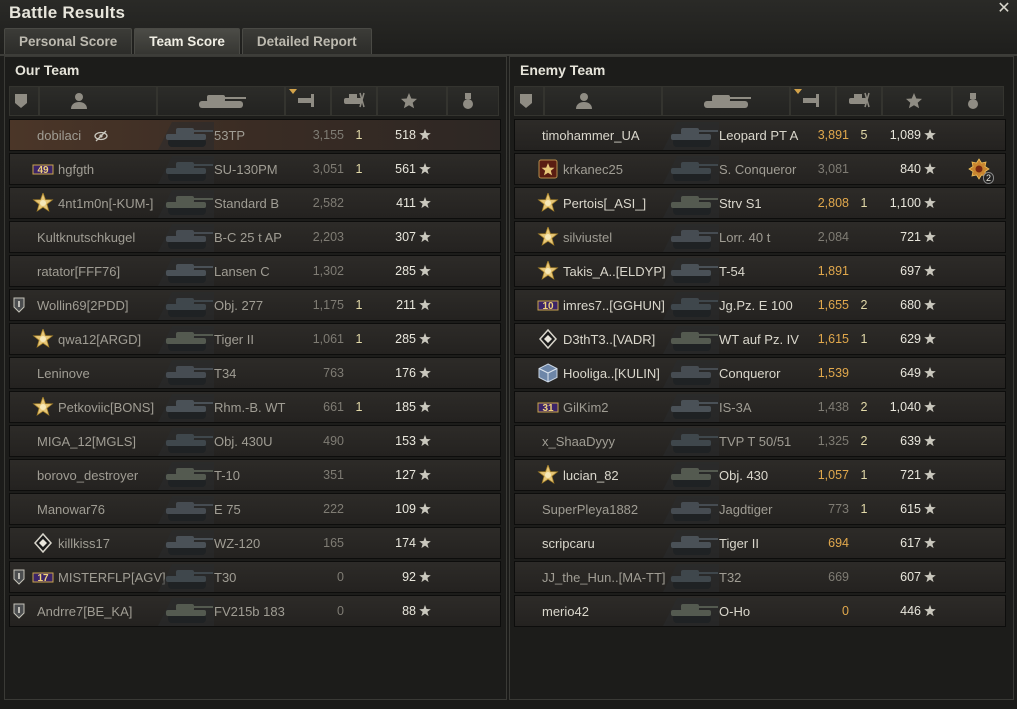 Image resolution: width=1017 pixels, height=709 pixels. What do you see at coordinates (19, 305) in the screenshot?
I see `platoon-icon` at bounding box center [19, 305].